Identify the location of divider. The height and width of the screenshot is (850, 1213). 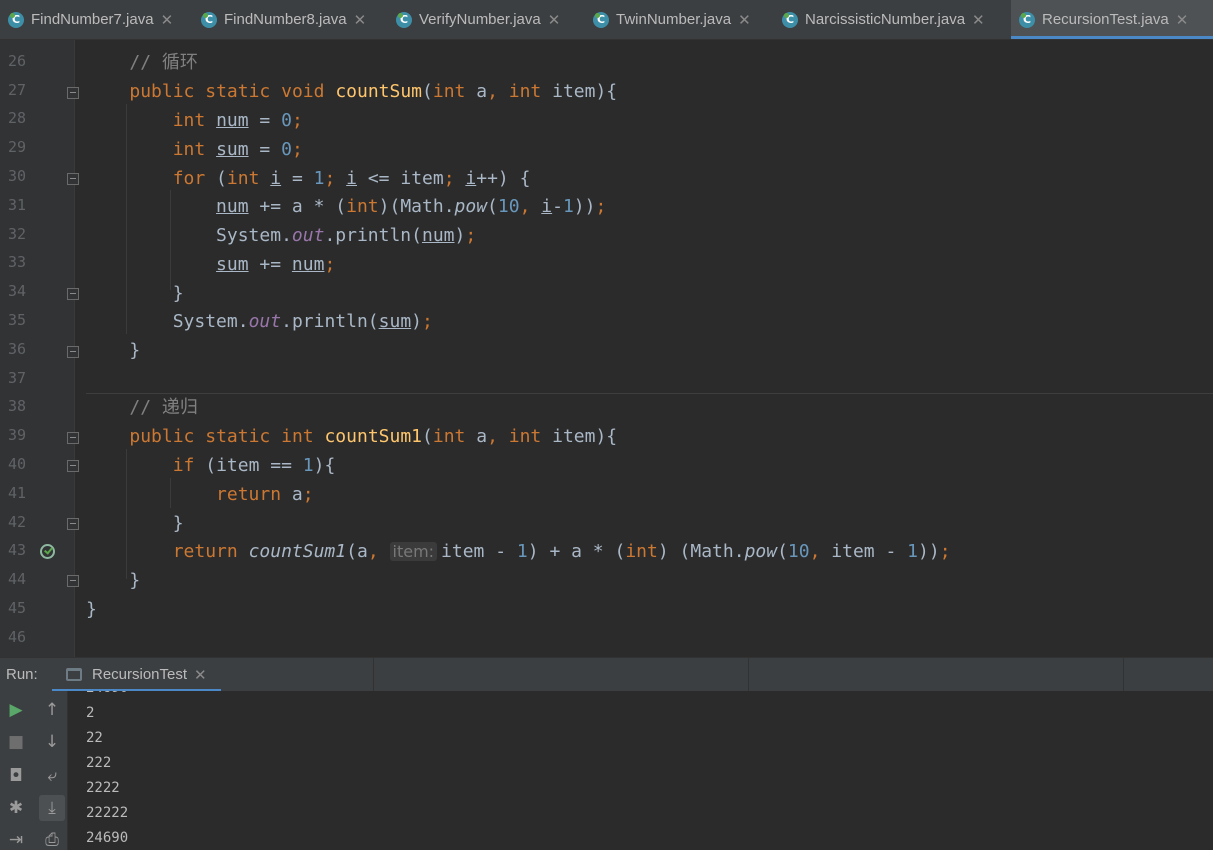
(1123, 674).